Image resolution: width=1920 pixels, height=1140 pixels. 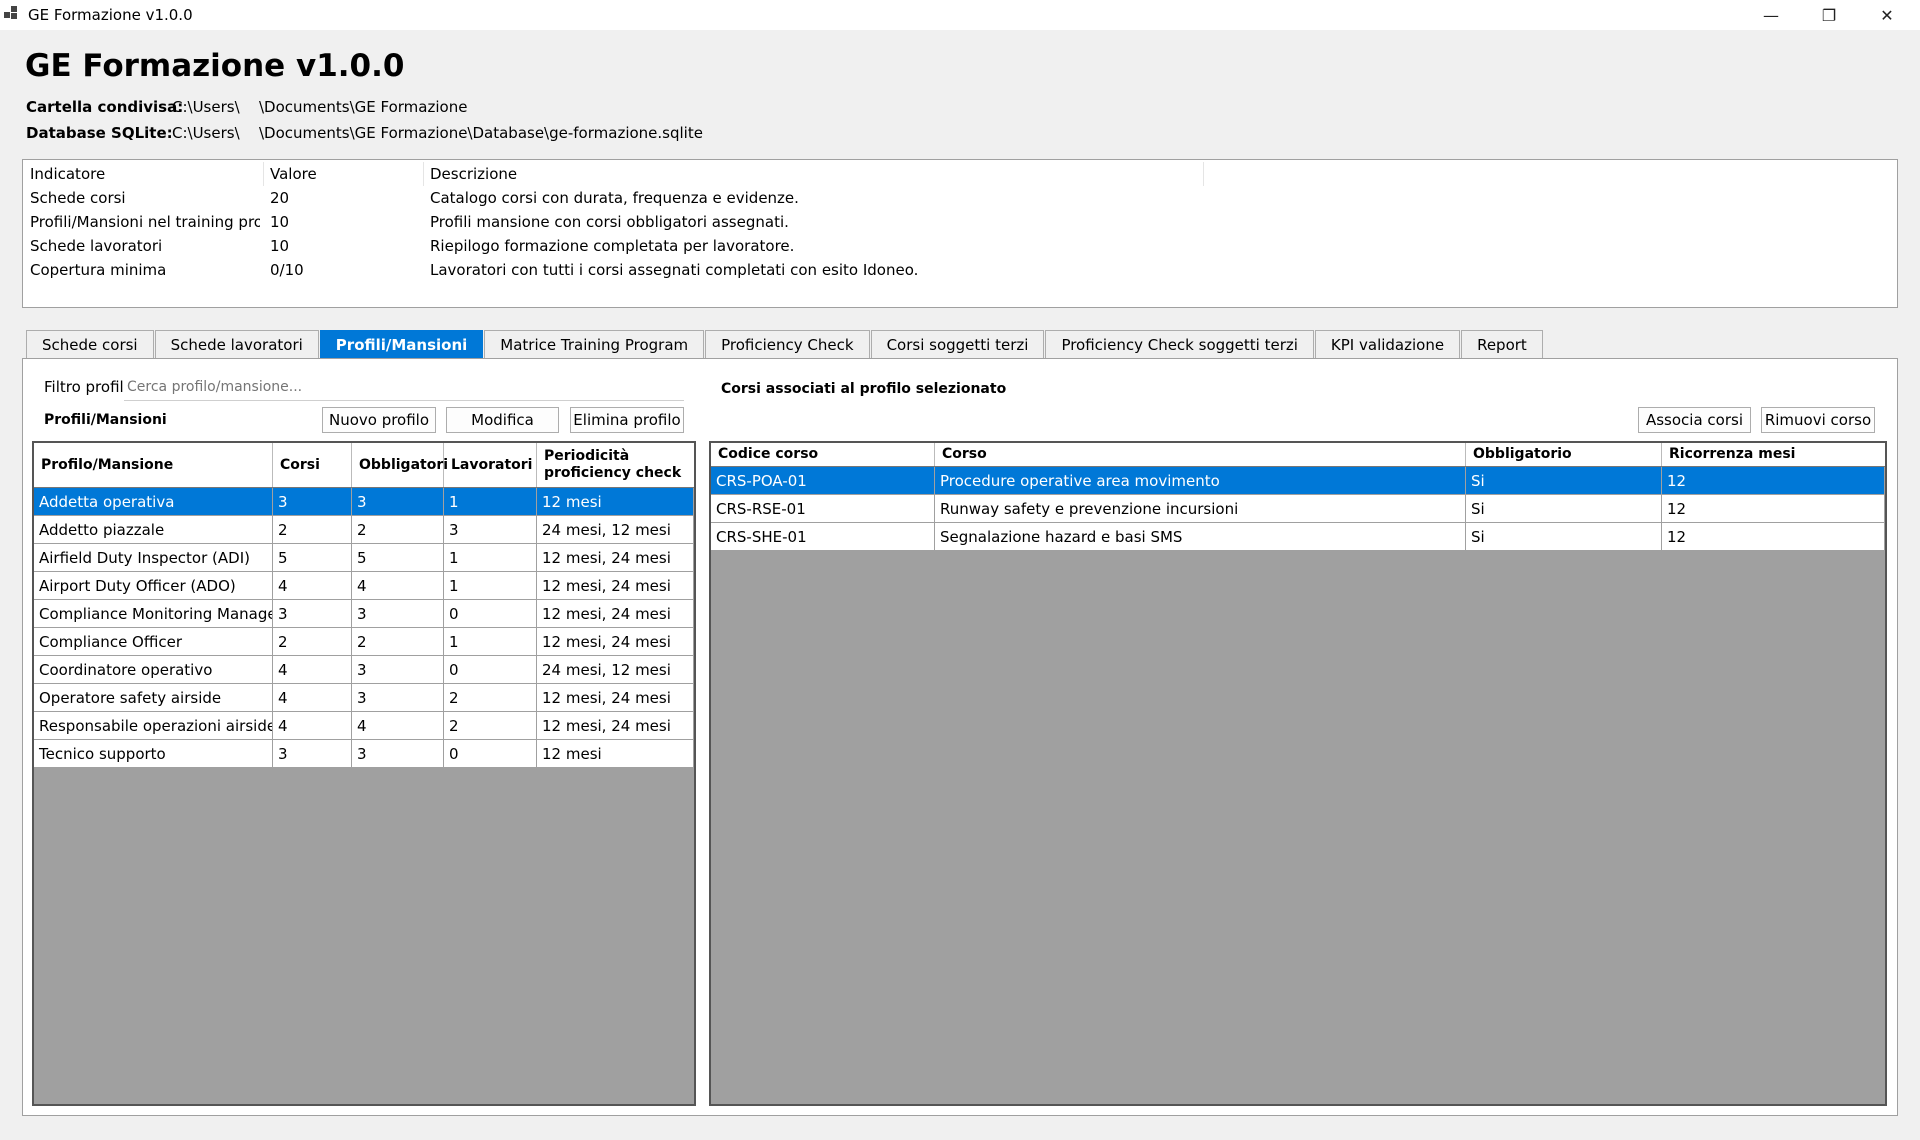 What do you see at coordinates (312, 726) in the screenshot?
I see `cell-corsi: 4` at bounding box center [312, 726].